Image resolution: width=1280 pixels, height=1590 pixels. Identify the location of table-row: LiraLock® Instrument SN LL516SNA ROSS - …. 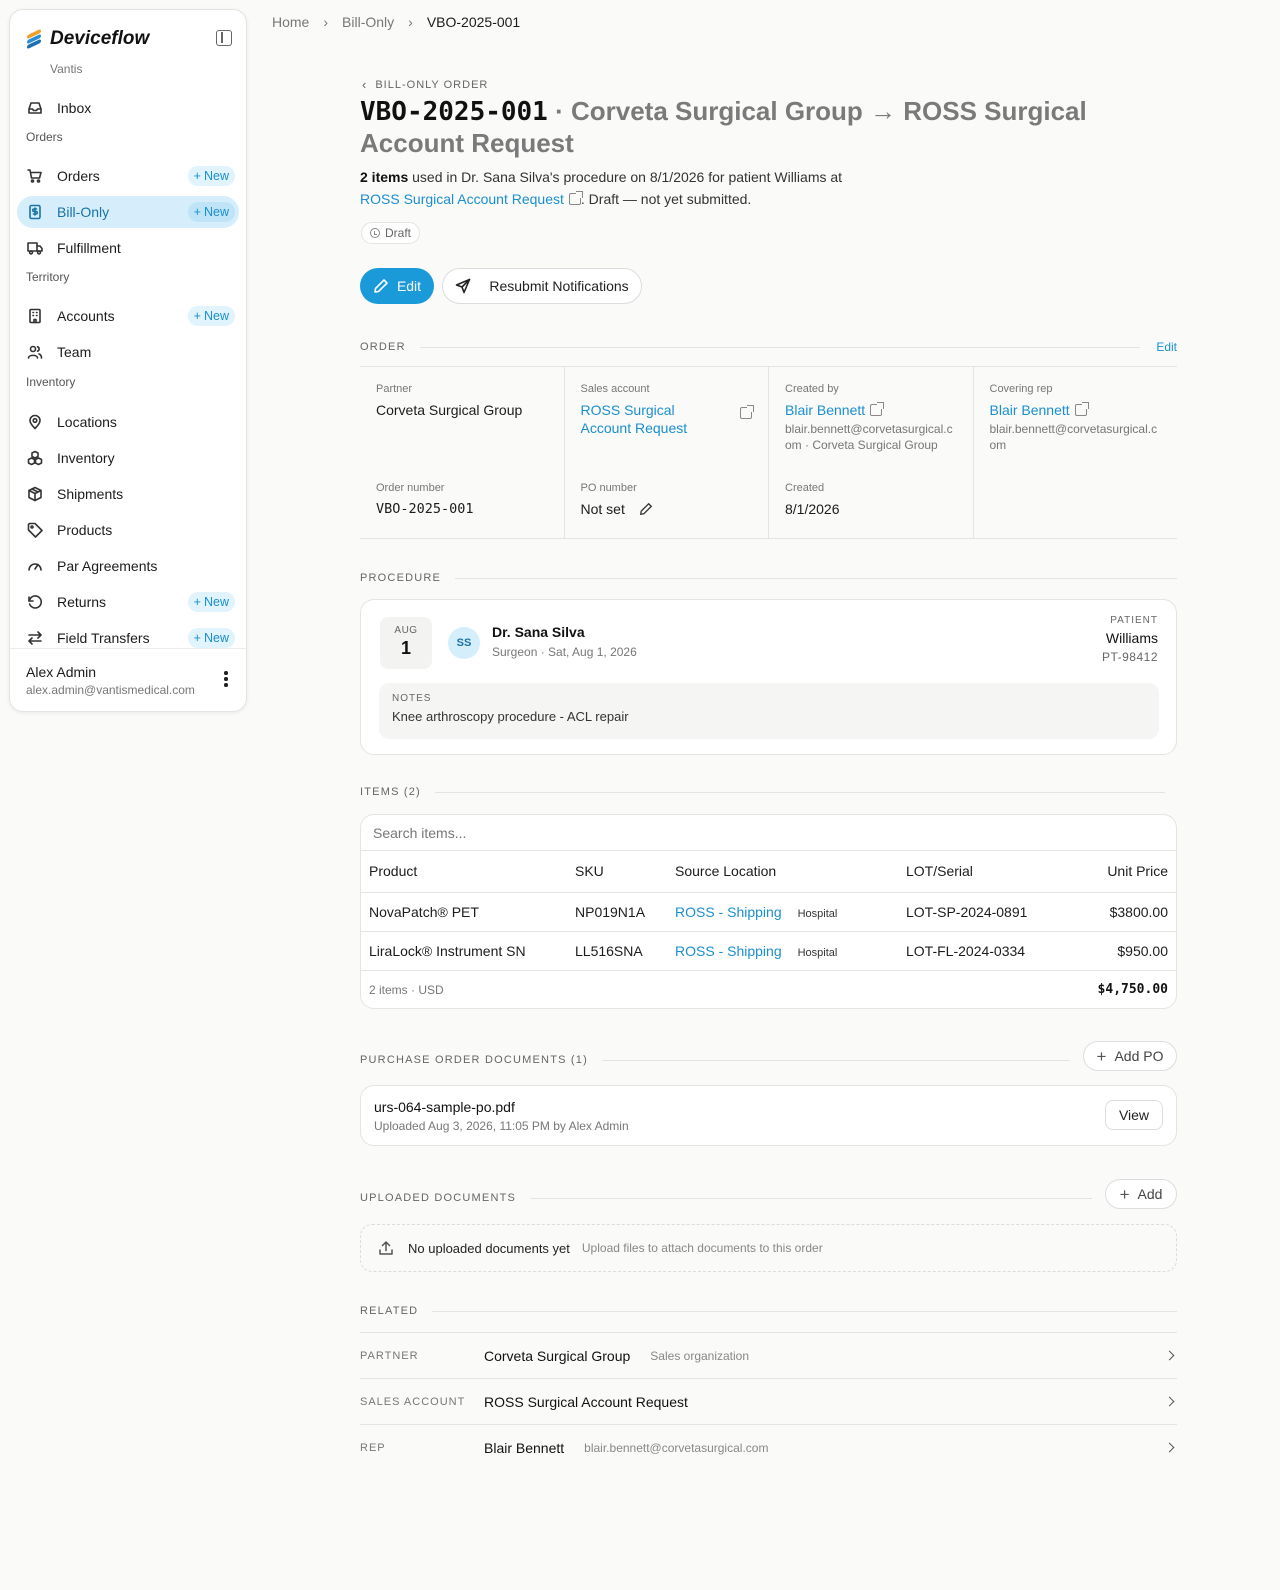
(768, 951).